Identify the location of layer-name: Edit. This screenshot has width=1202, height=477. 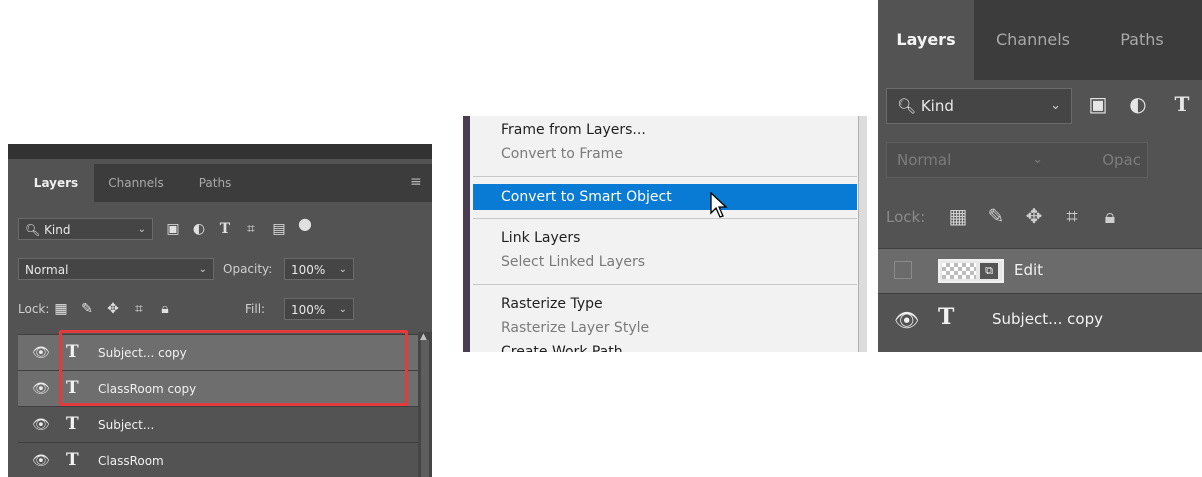
(1029, 270).